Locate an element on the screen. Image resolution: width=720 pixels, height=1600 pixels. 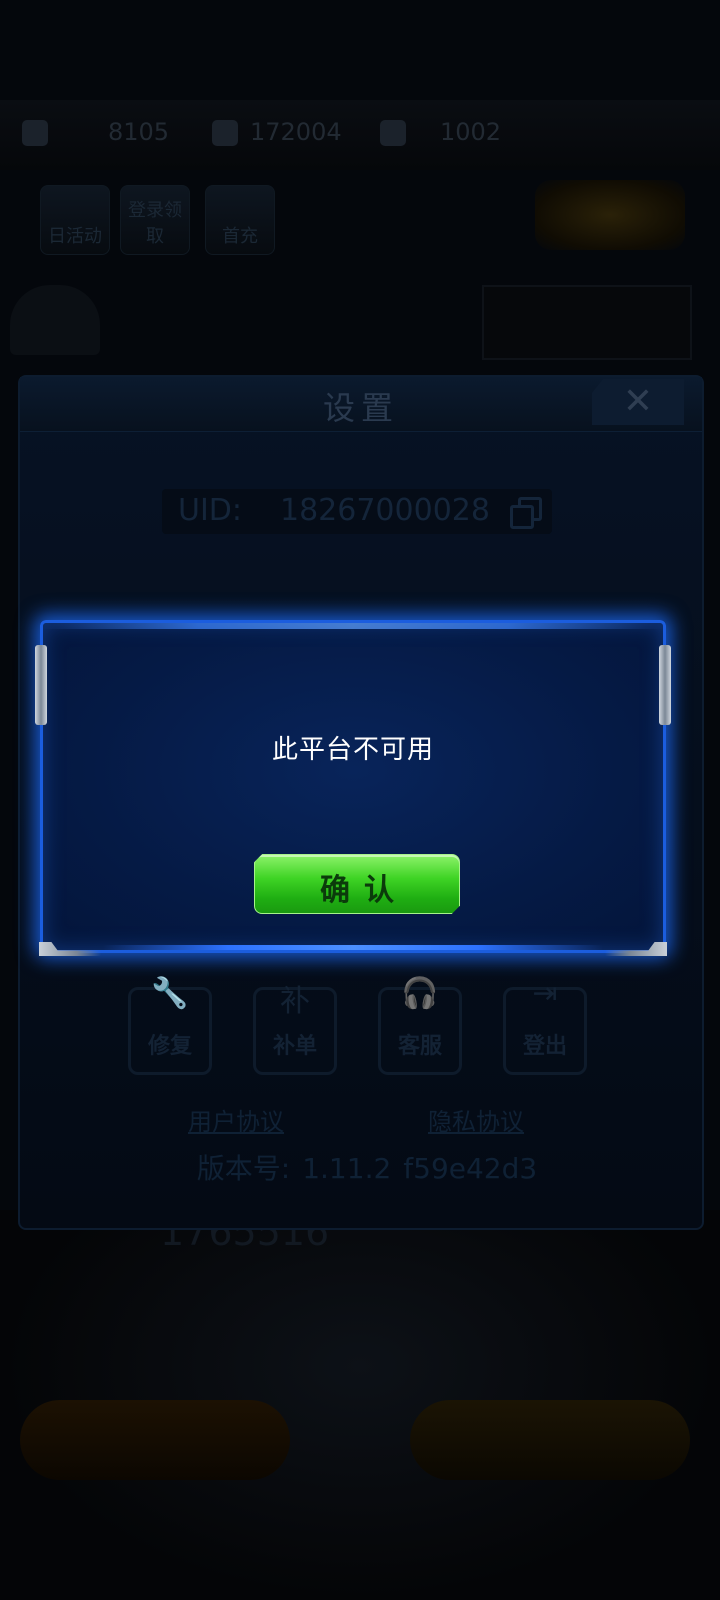
wrench-icon: 🔧 is located at coordinates (170, 993).